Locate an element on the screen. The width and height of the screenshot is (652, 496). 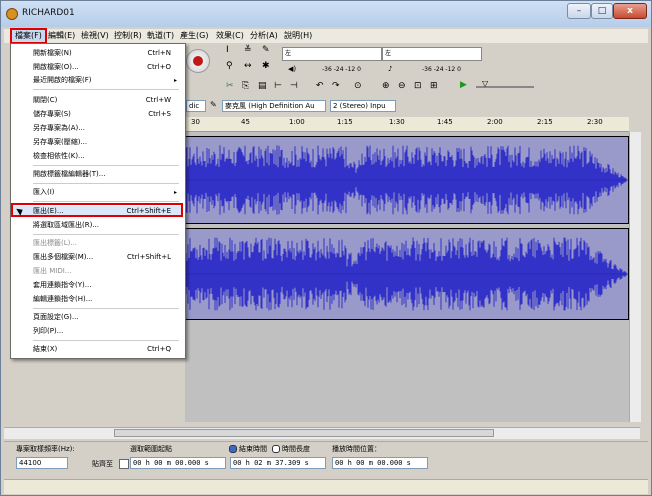
menu-item-export-multiple: 匯出多個檔案(M)... Ctrl+Shift+L is located at coordinates (97, 257).